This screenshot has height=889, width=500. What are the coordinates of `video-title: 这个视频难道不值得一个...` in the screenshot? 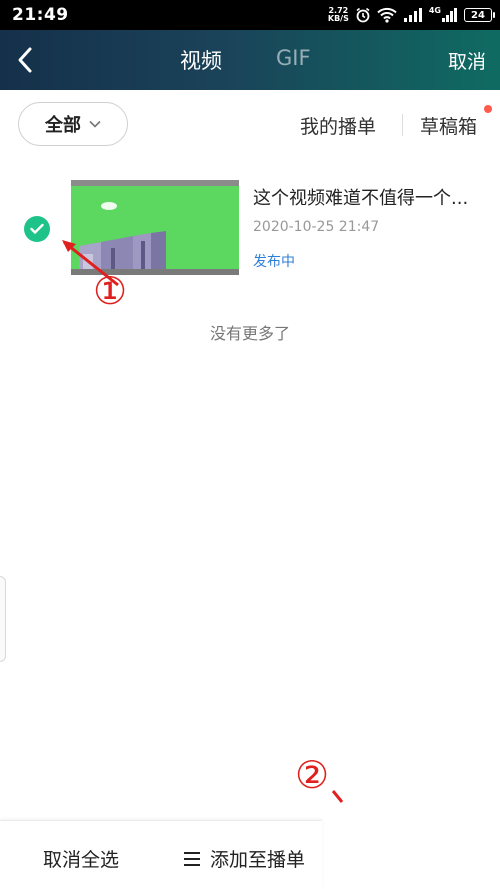 It's located at (361, 198).